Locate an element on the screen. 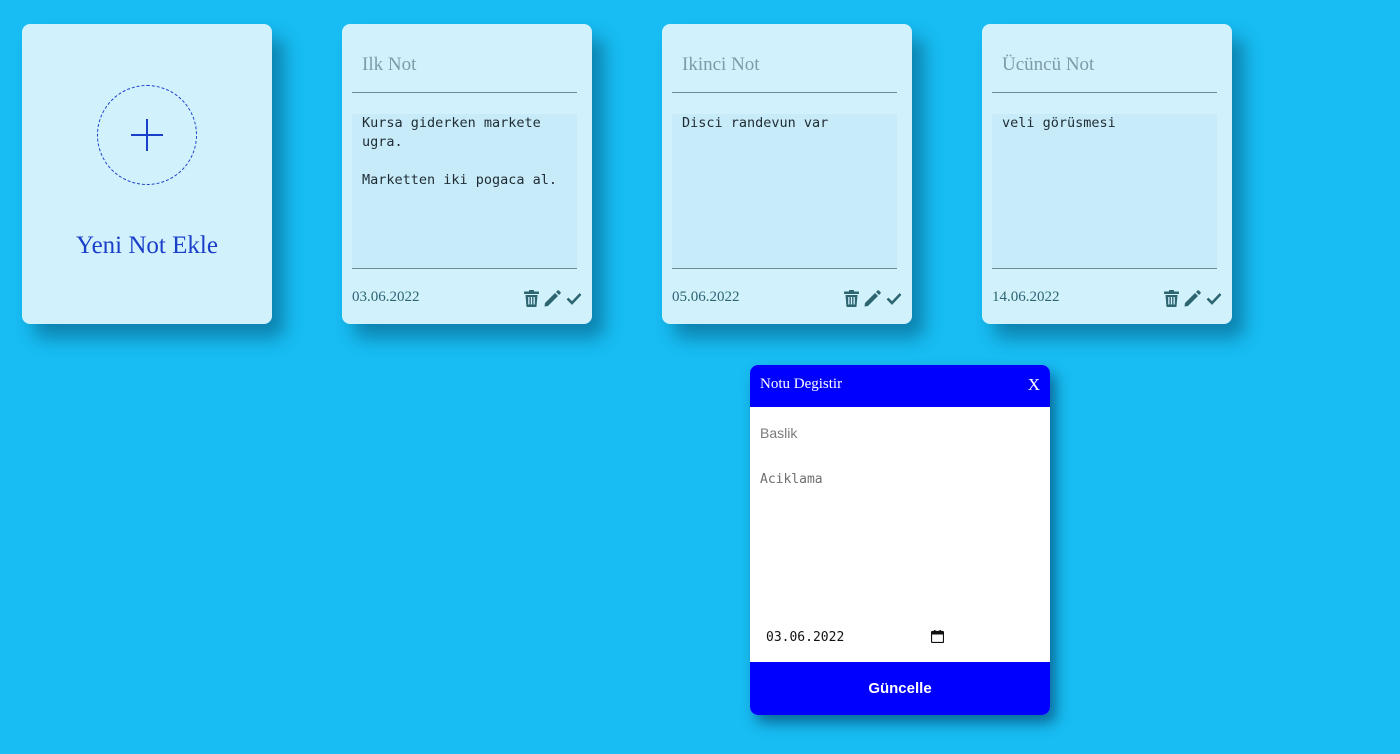  modal-title: Notu Degistir is located at coordinates (801, 384).